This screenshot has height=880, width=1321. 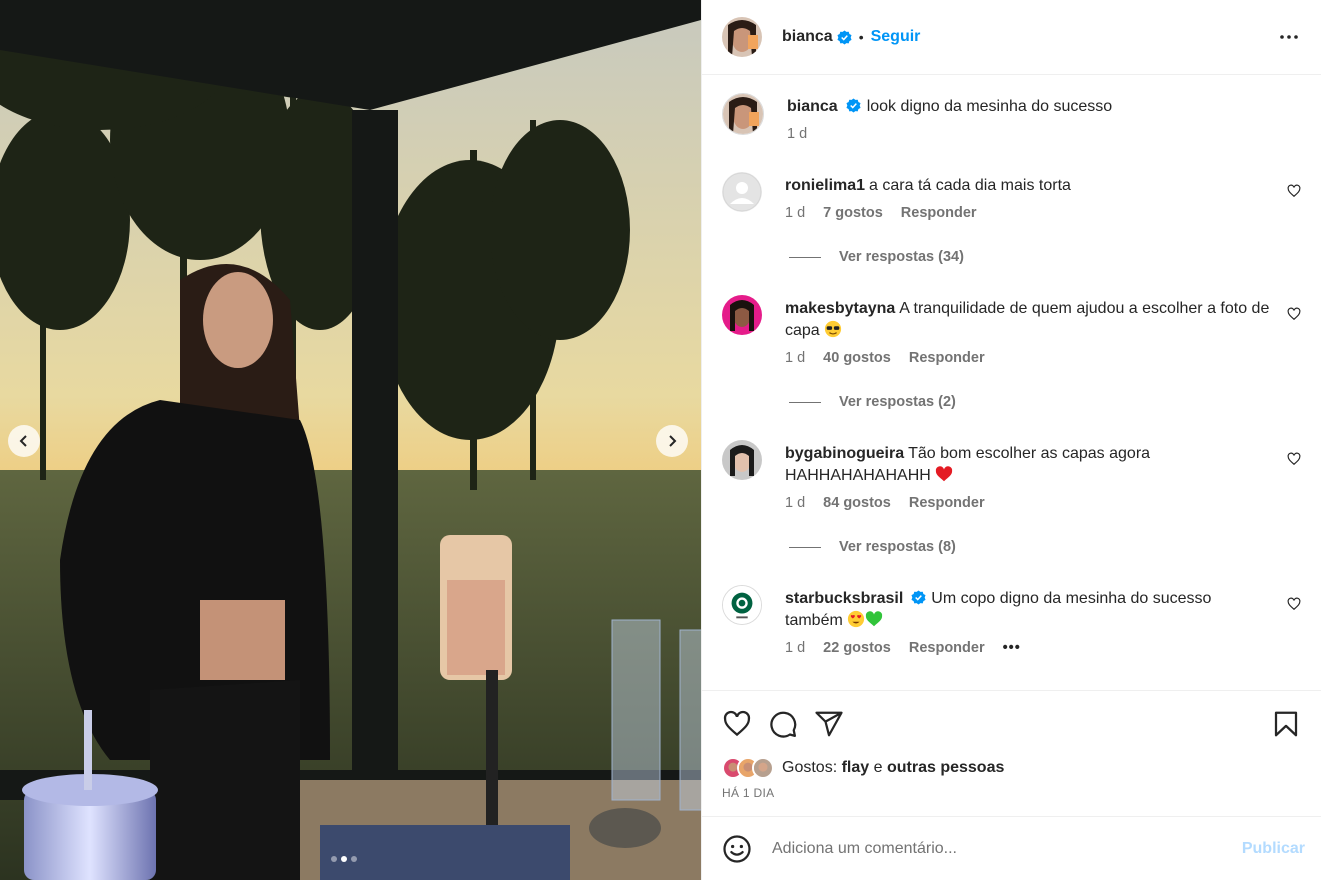 What do you see at coordinates (897, 402) in the screenshot?
I see `view-replies-label: Ver respostas (2)` at bounding box center [897, 402].